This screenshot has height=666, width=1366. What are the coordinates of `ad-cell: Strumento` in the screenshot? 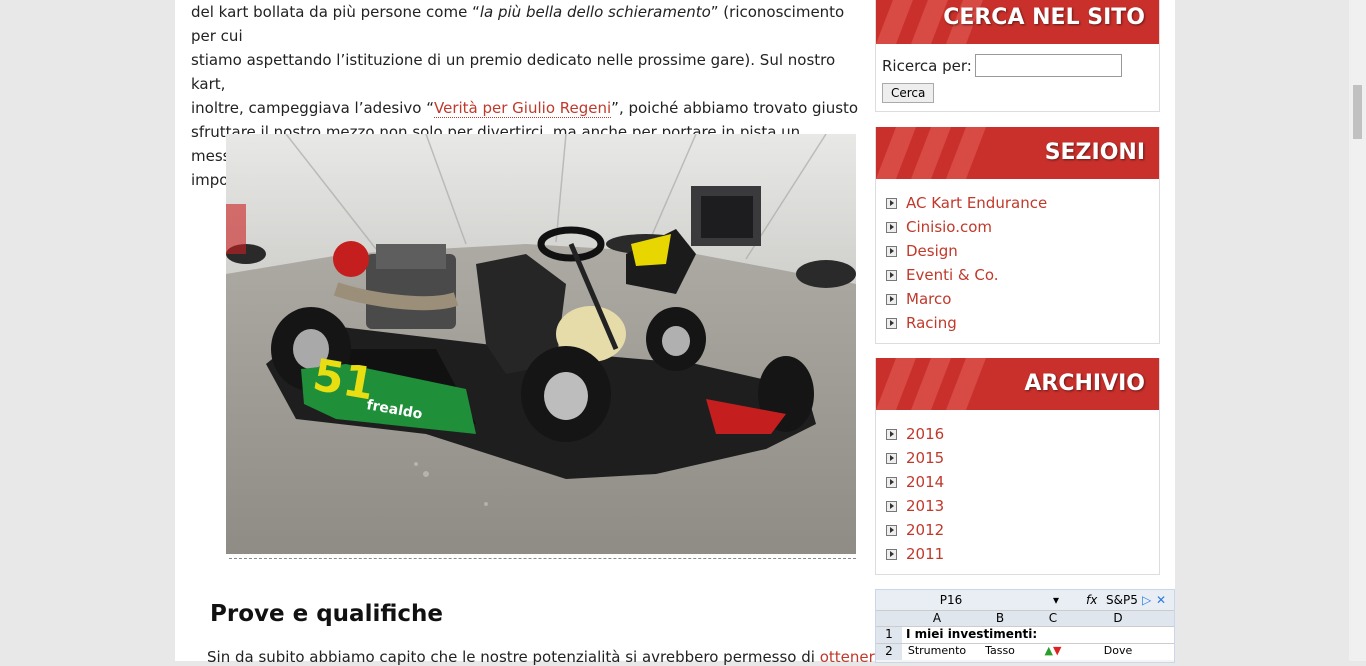 It's located at (937, 650).